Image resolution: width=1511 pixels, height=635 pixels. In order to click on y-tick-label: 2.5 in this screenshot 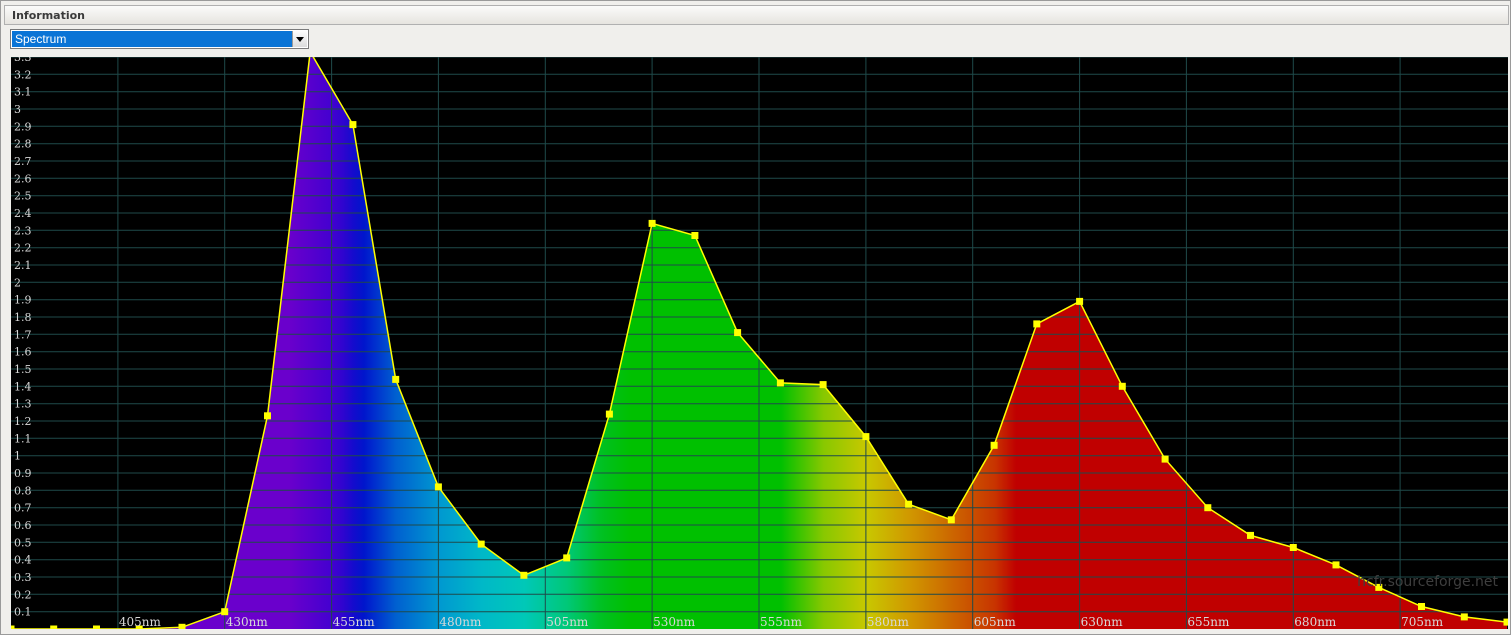, I will do `click(23, 196)`.